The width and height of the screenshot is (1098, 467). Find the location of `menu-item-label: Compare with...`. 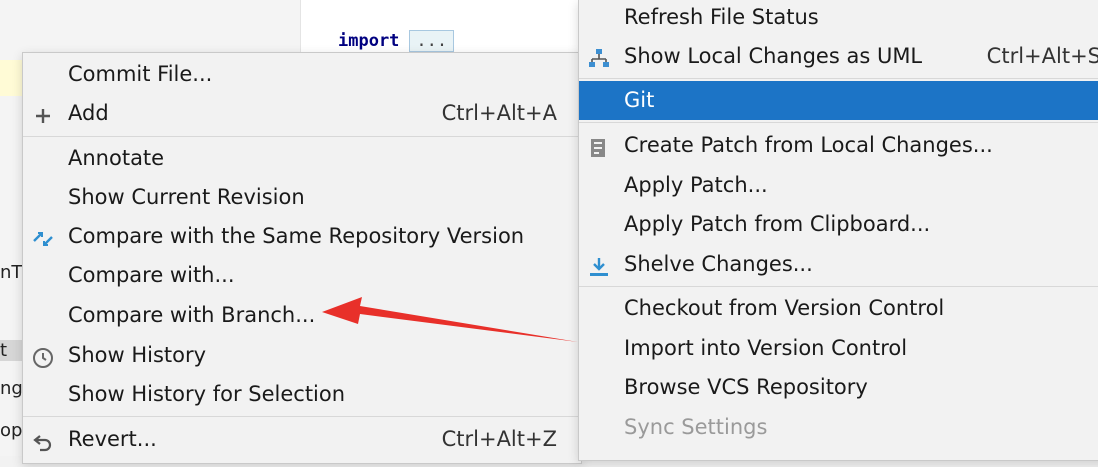

menu-item-label: Compare with... is located at coordinates (151, 275).